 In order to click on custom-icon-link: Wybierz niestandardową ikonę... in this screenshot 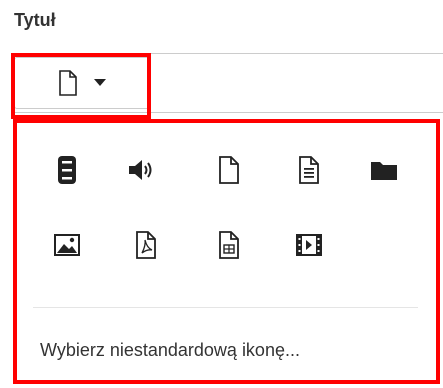, I will do `click(170, 350)`.